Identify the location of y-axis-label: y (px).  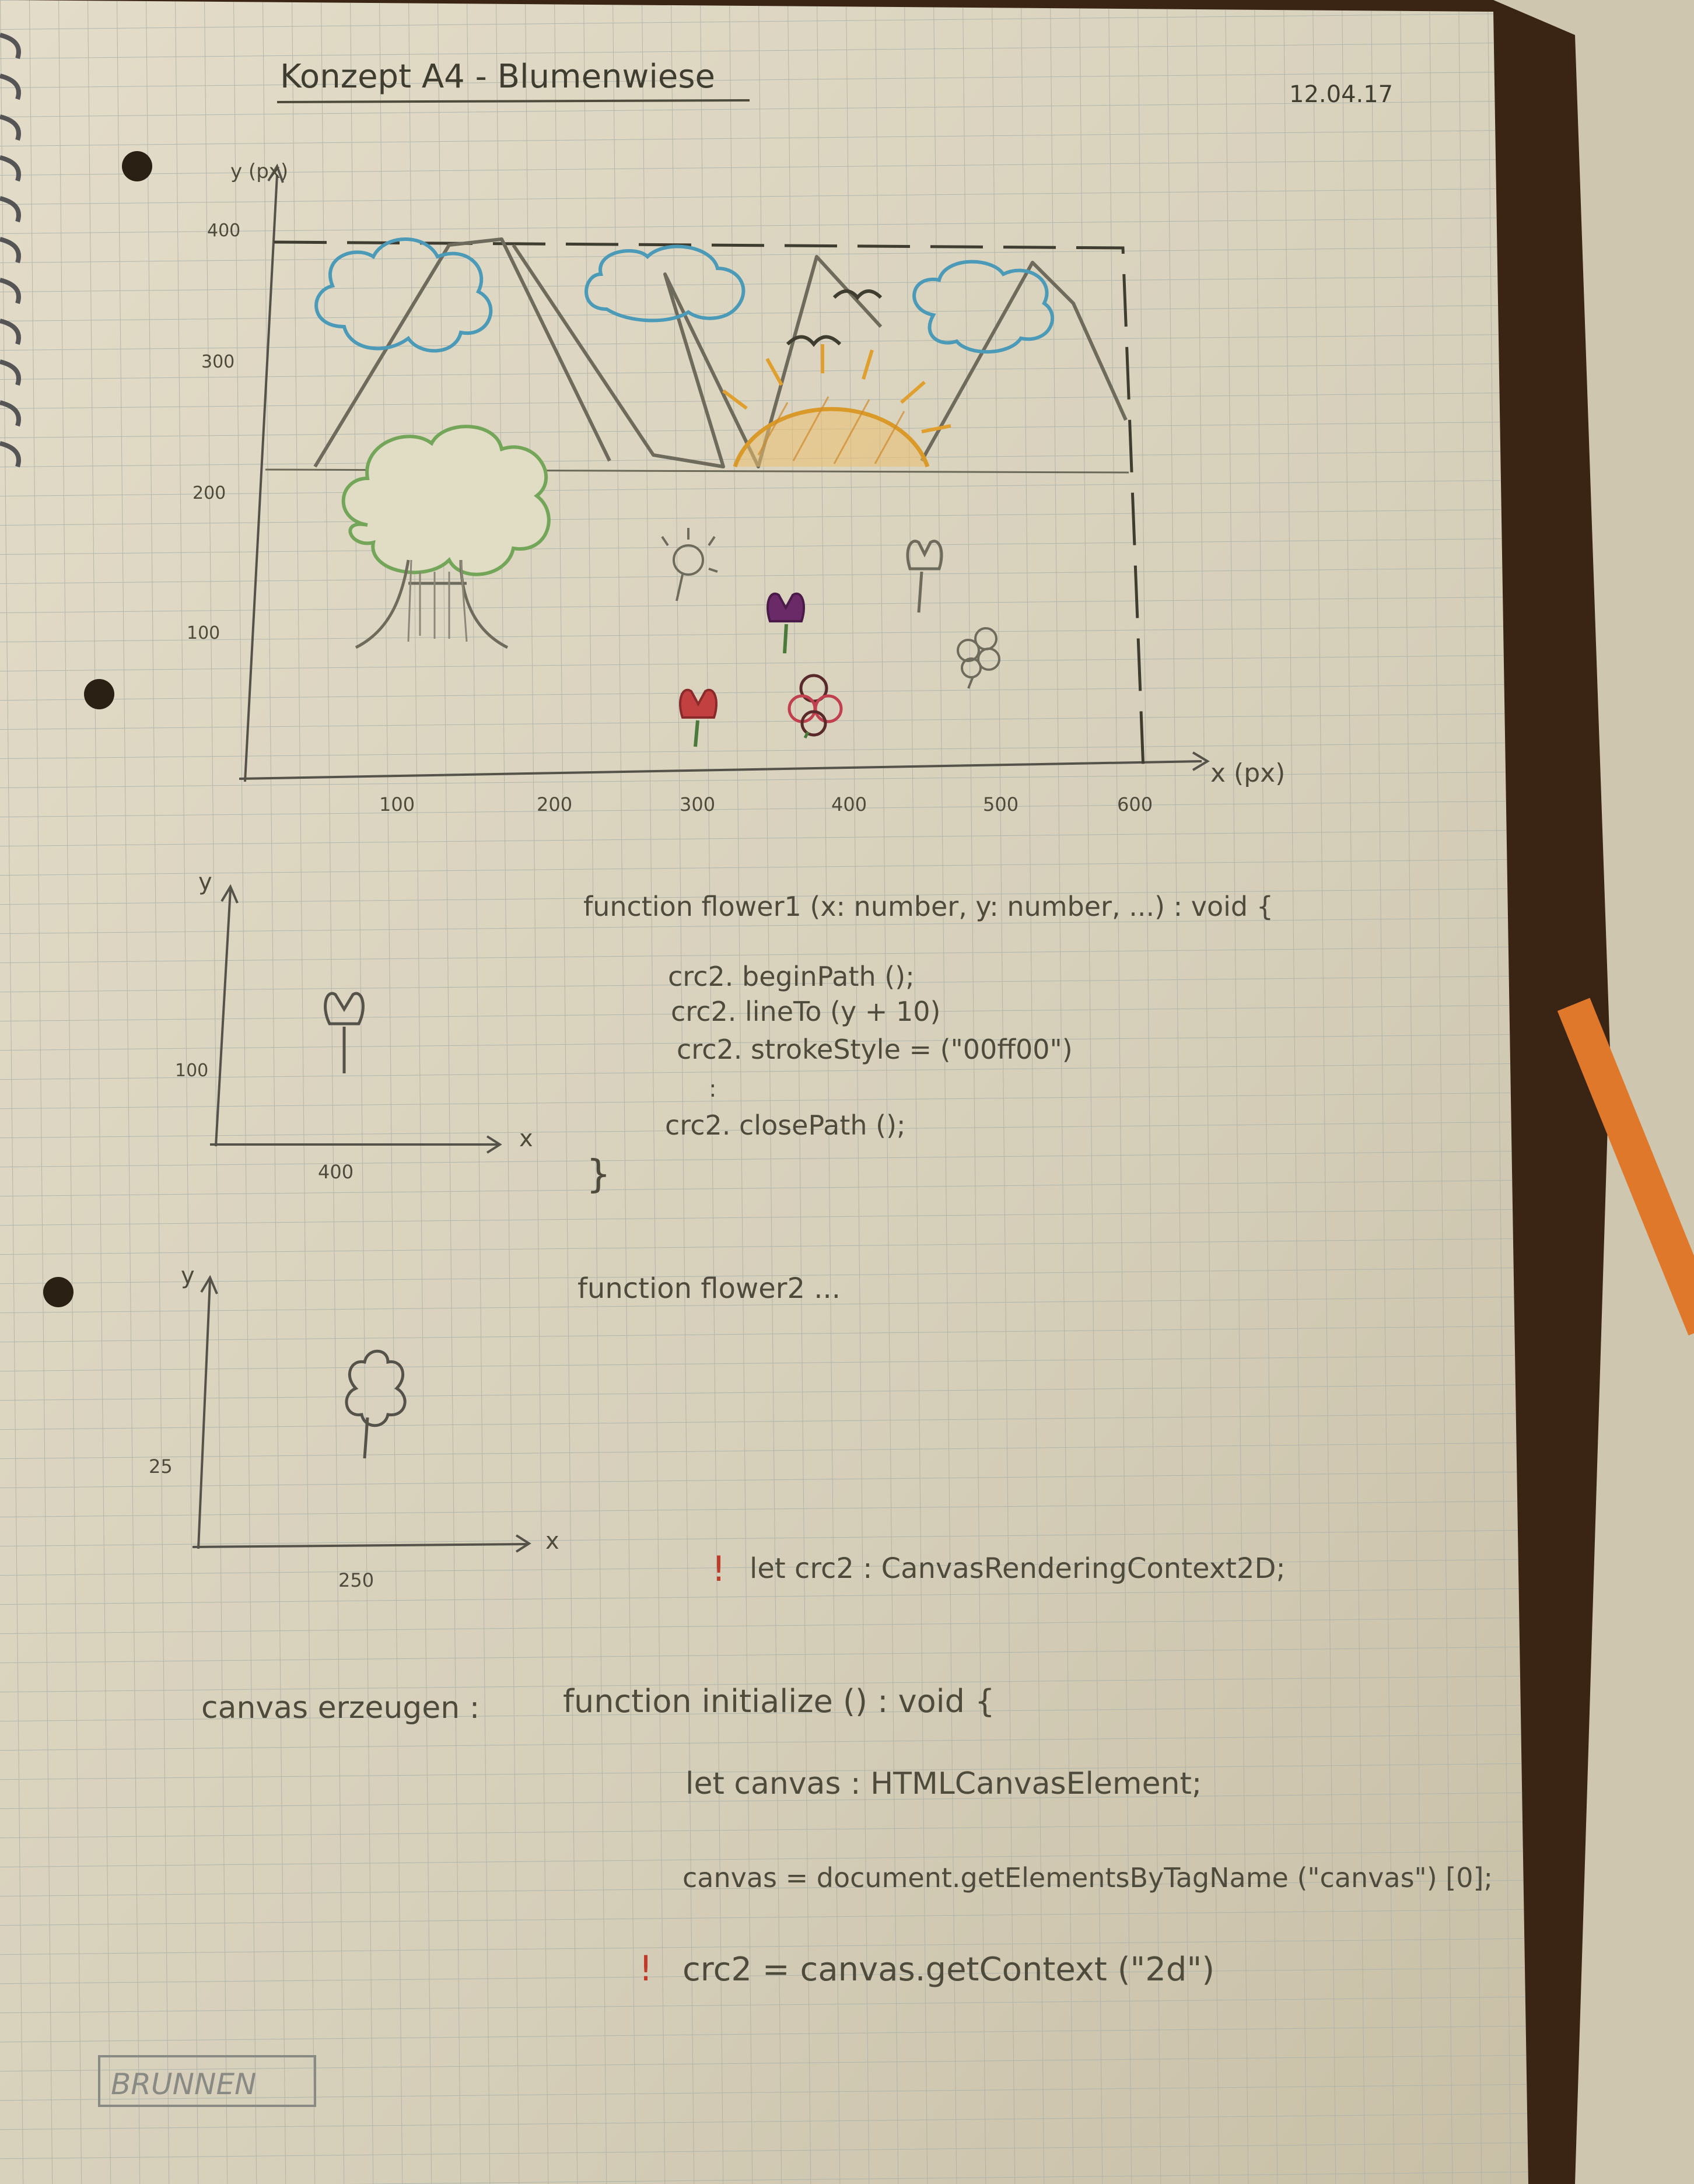
(259, 171).